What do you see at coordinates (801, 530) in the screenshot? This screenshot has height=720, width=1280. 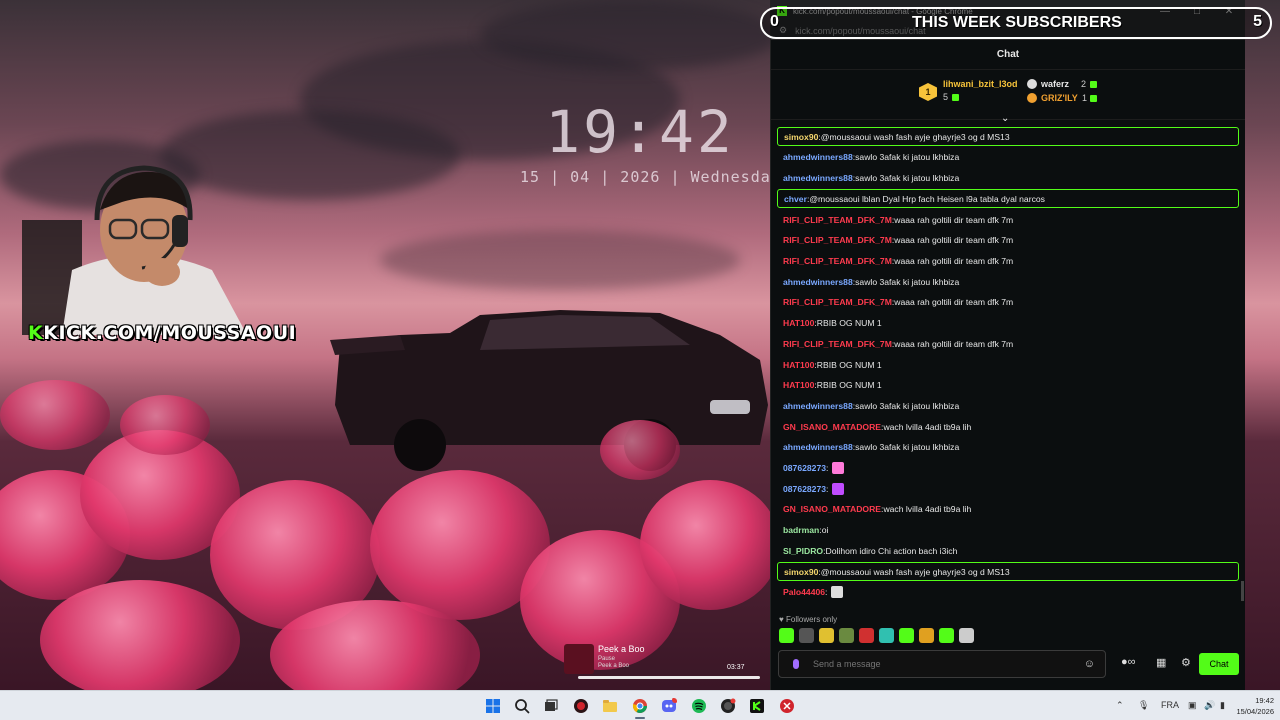 I see `chat-username: badrman` at bounding box center [801, 530].